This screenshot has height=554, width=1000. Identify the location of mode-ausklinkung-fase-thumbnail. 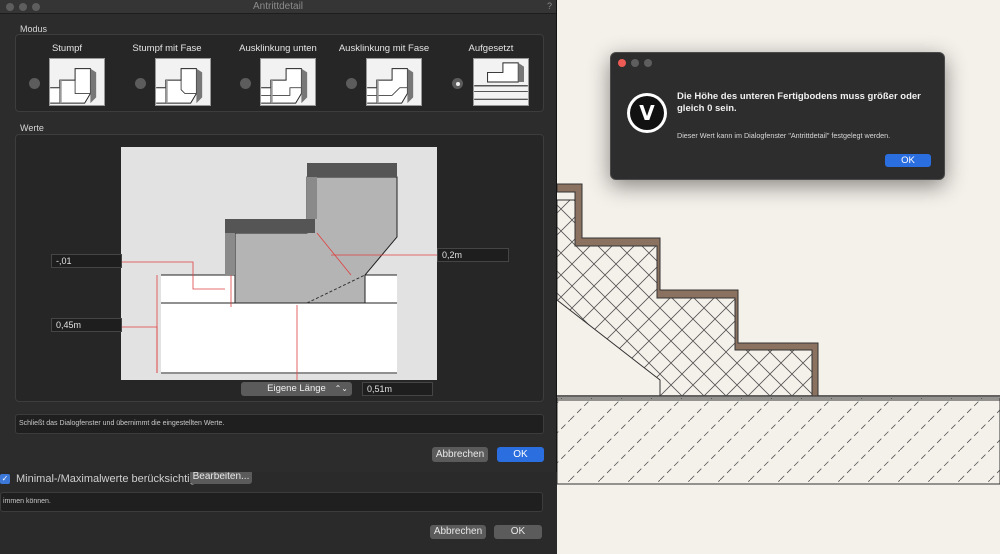
(394, 82).